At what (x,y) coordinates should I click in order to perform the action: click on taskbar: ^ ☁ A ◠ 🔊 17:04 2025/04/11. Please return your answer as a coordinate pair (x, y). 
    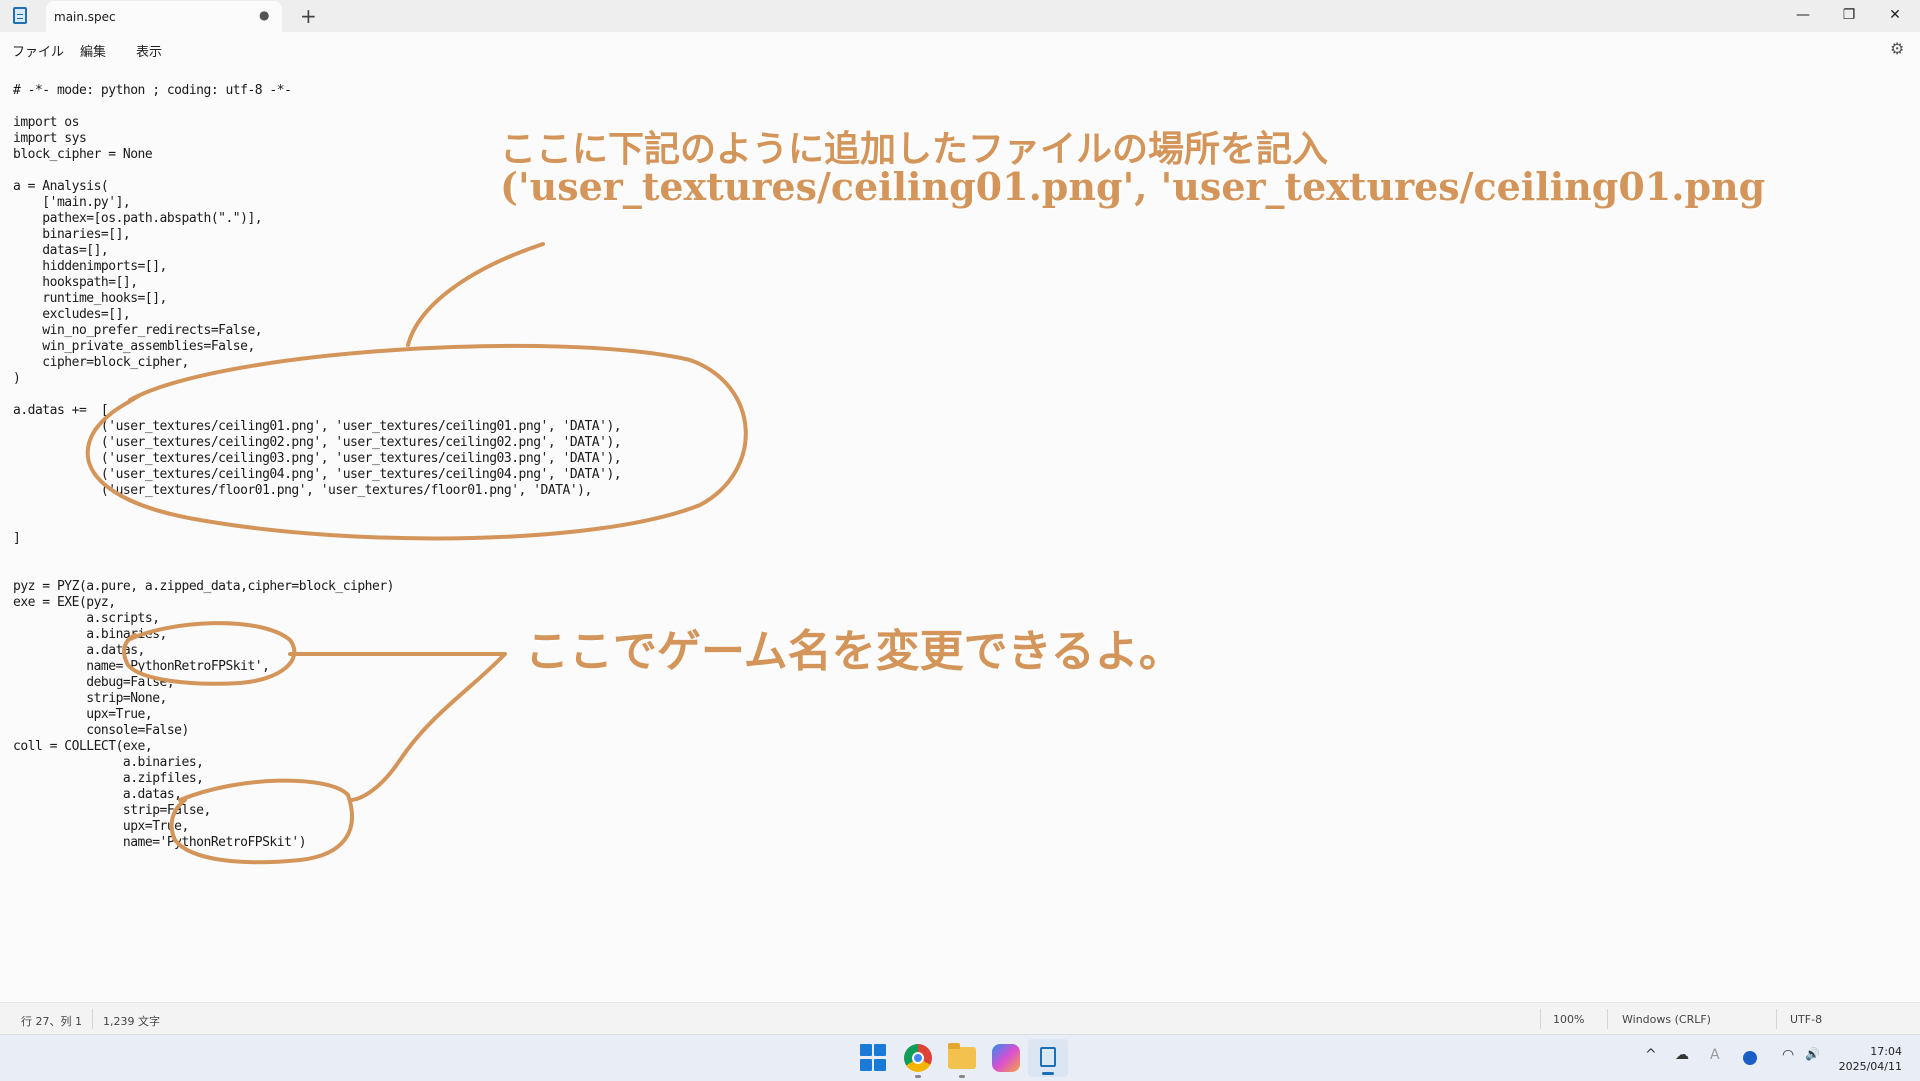
    Looking at the image, I should click on (960, 1057).